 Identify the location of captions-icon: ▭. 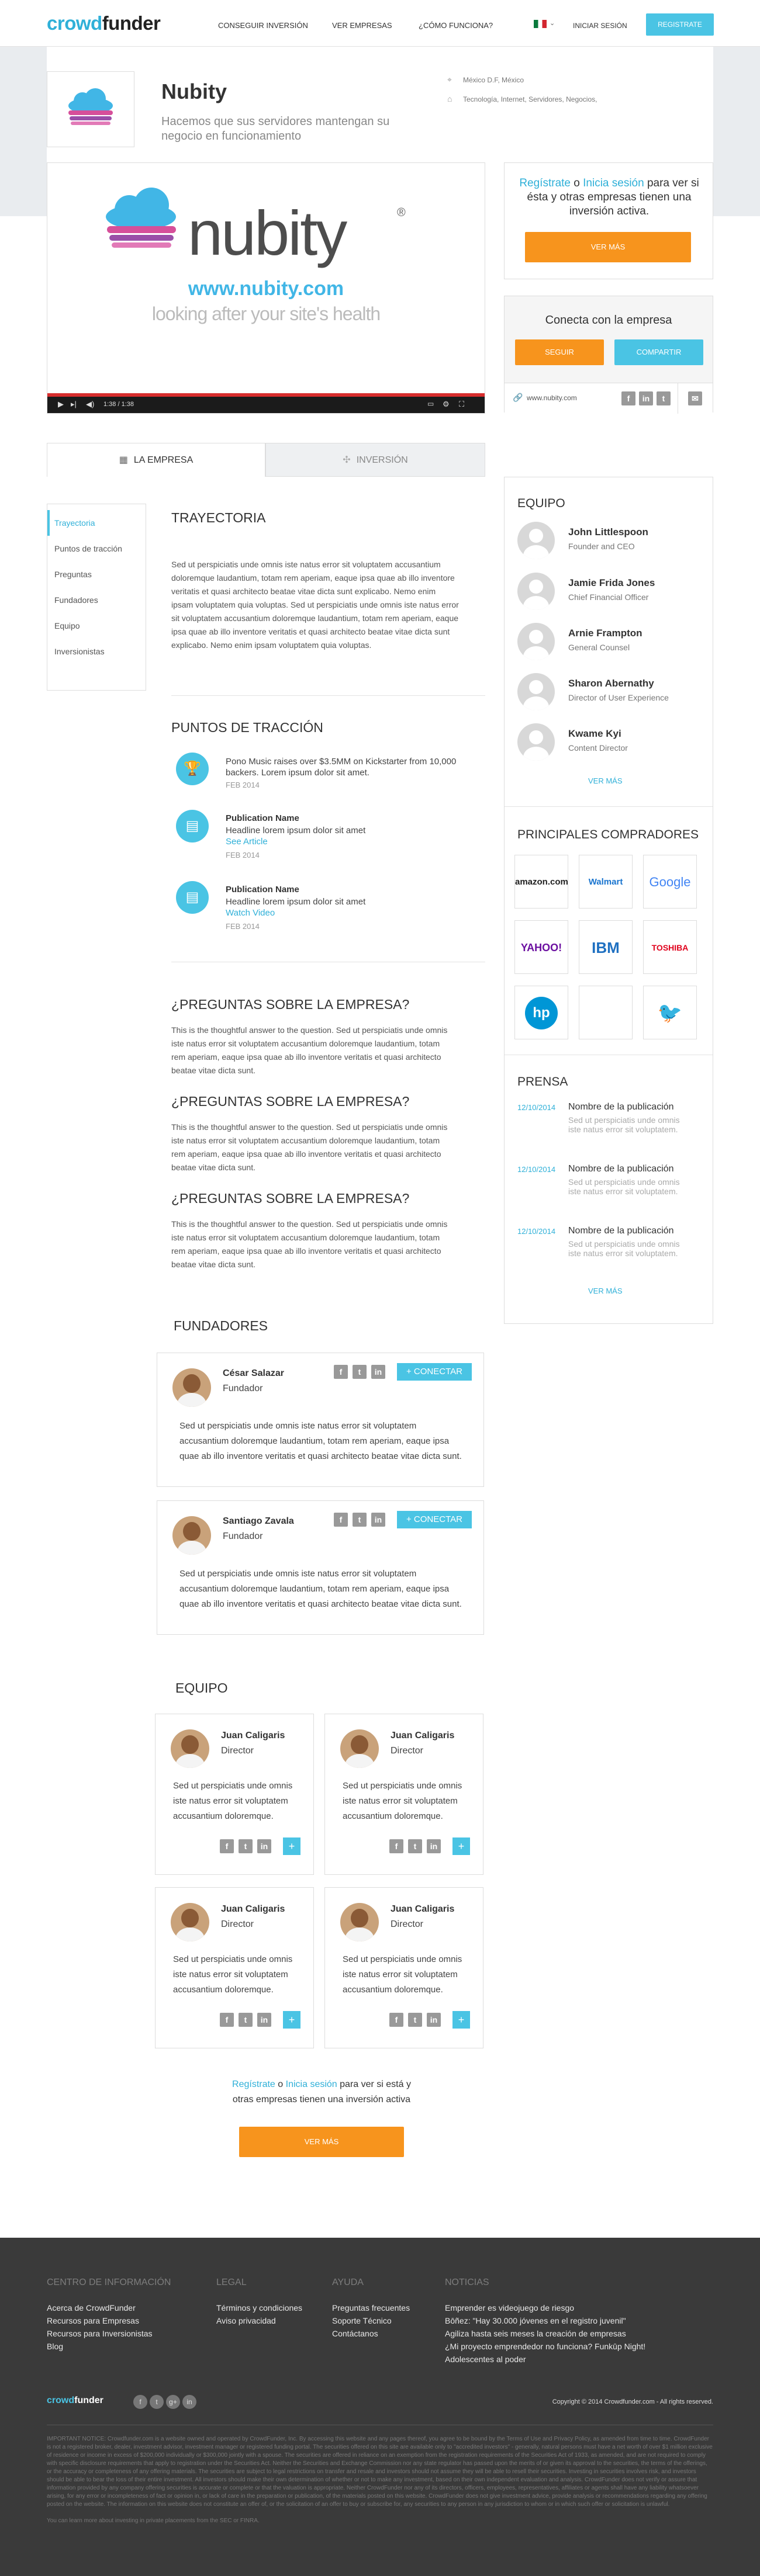
(431, 404).